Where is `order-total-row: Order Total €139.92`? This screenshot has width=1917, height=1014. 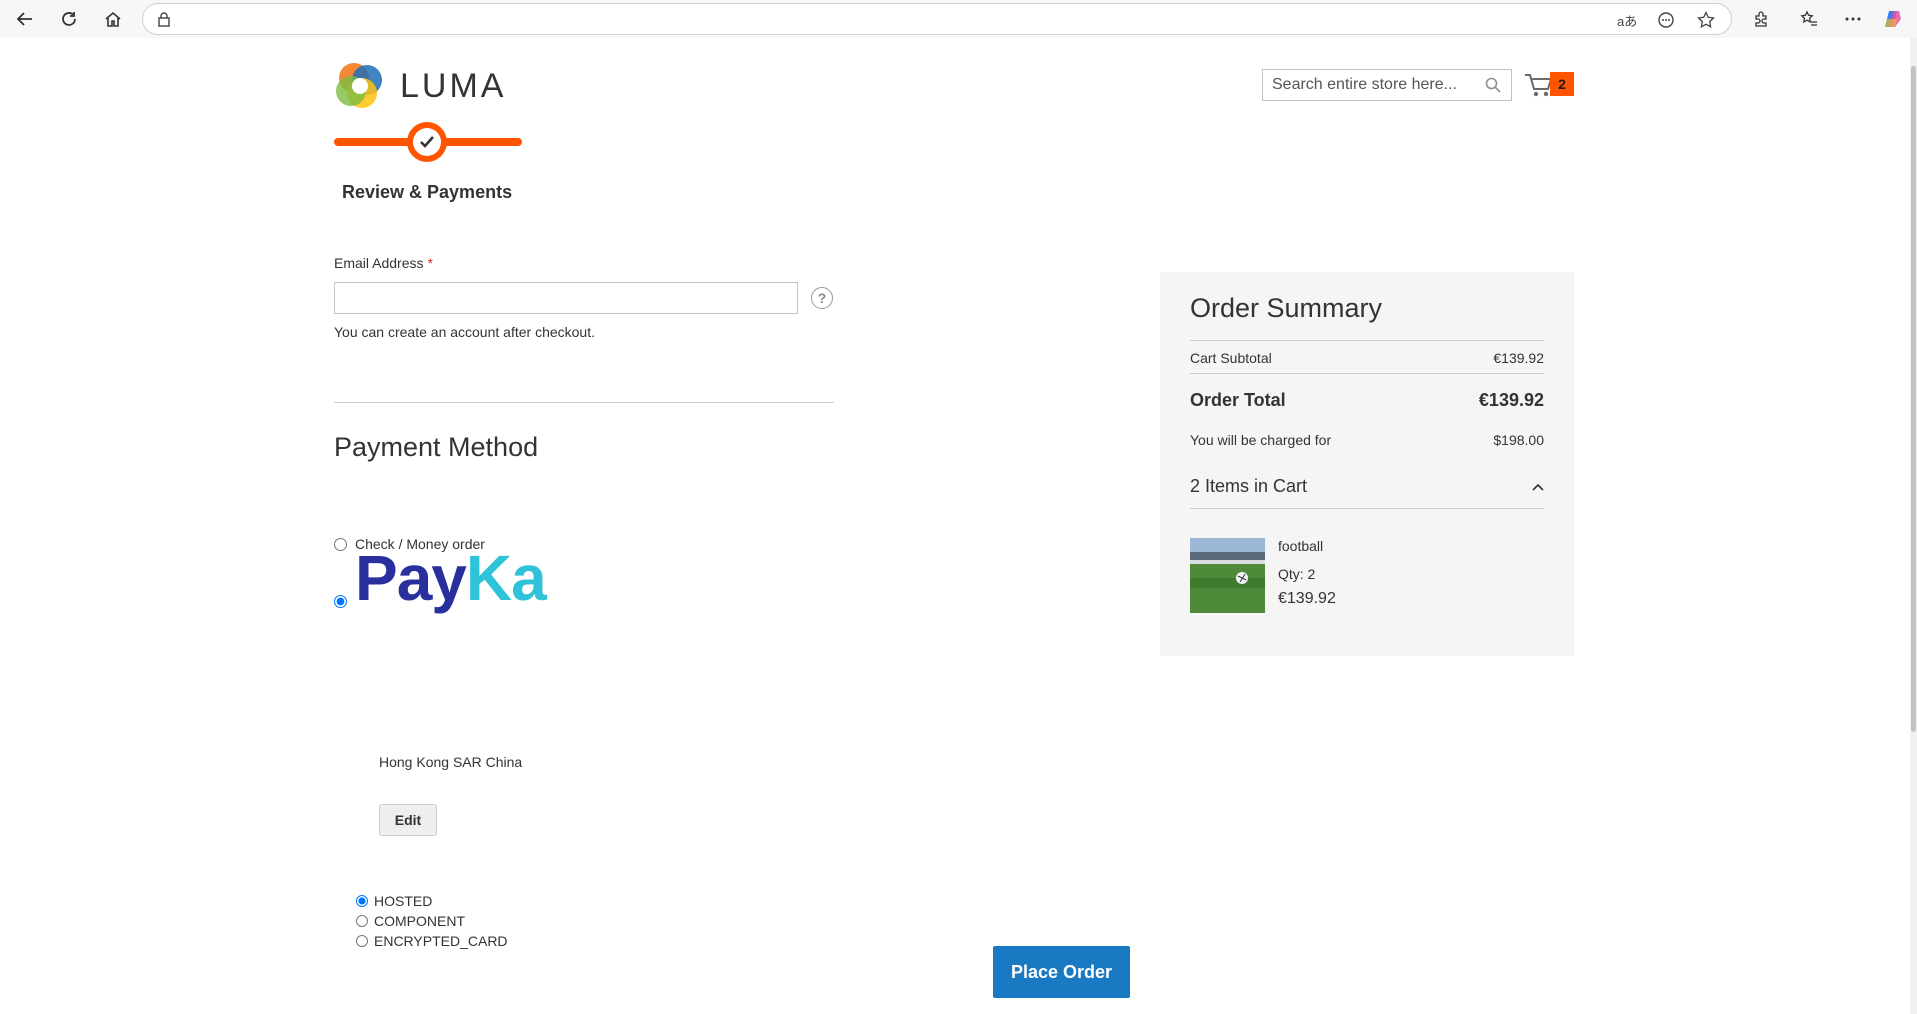 order-total-row: Order Total €139.92 is located at coordinates (1367, 400).